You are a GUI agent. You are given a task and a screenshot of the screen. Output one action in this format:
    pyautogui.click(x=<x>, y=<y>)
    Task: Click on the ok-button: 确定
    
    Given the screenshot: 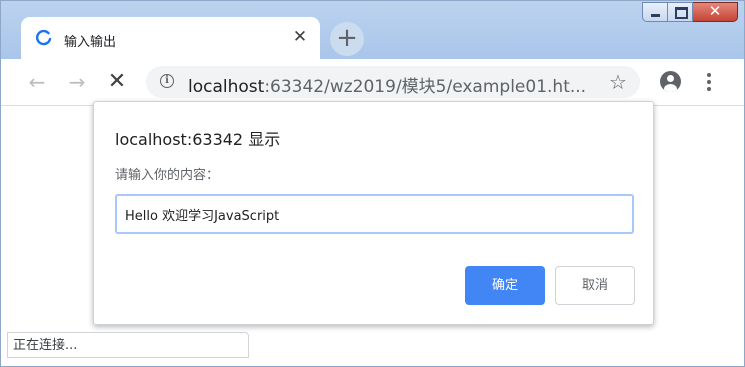 What is the action you would take?
    pyautogui.click(x=505, y=285)
    